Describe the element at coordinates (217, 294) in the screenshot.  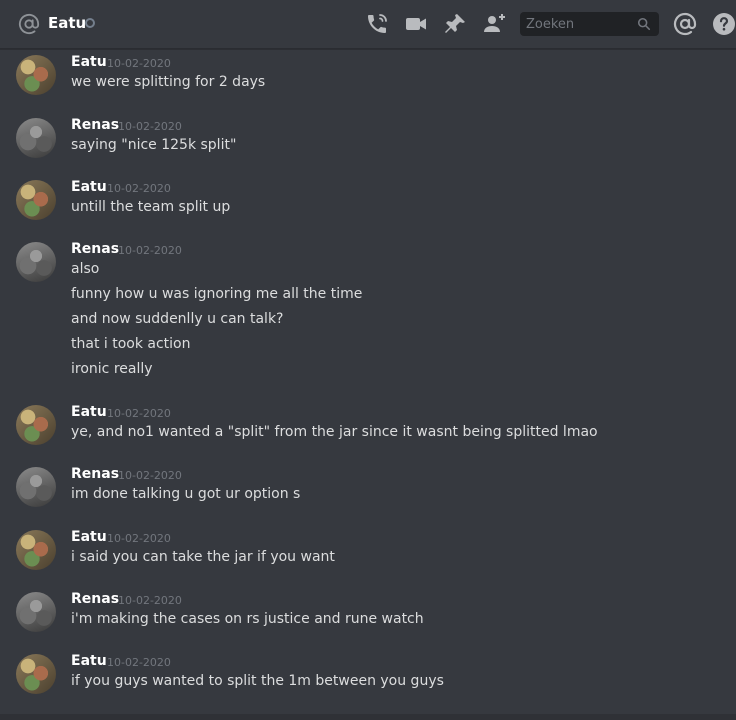
I see `message-text: funny how u was ignoring me all the time` at that location.